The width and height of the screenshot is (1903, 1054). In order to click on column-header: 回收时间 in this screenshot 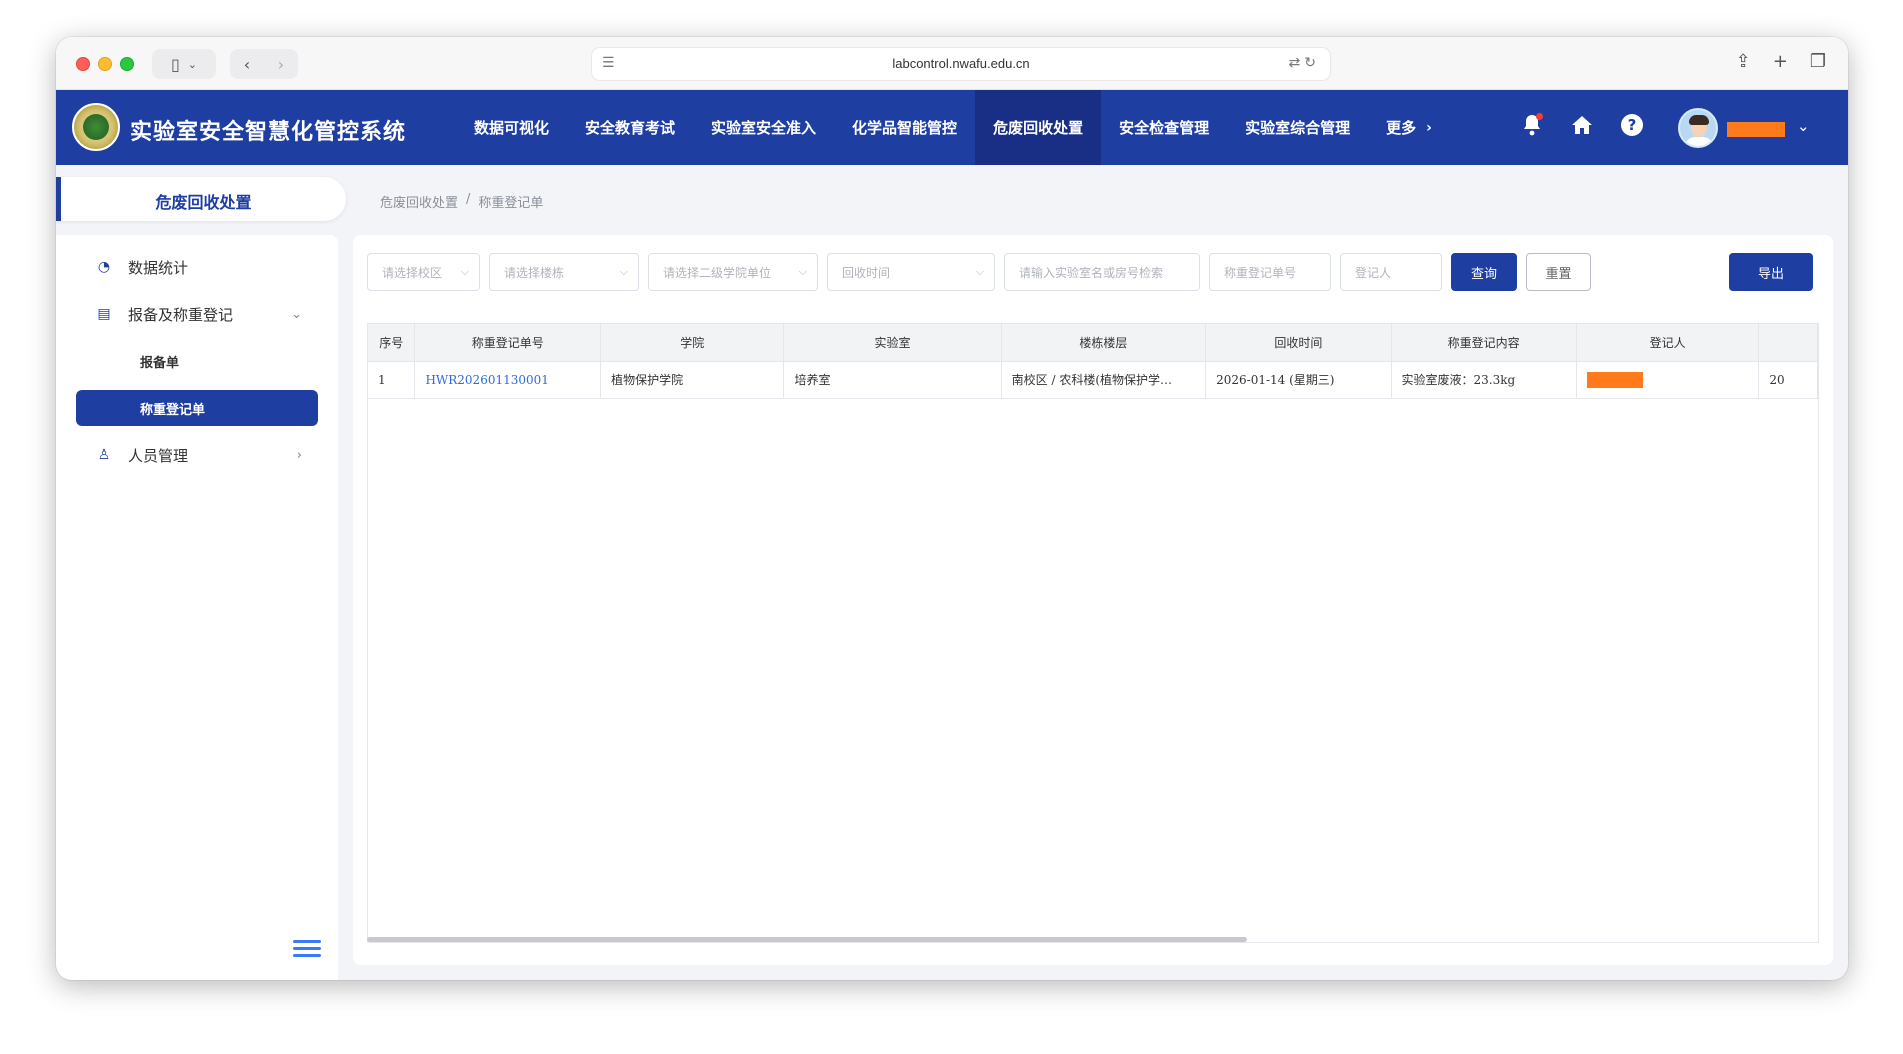, I will do `click(1298, 343)`.